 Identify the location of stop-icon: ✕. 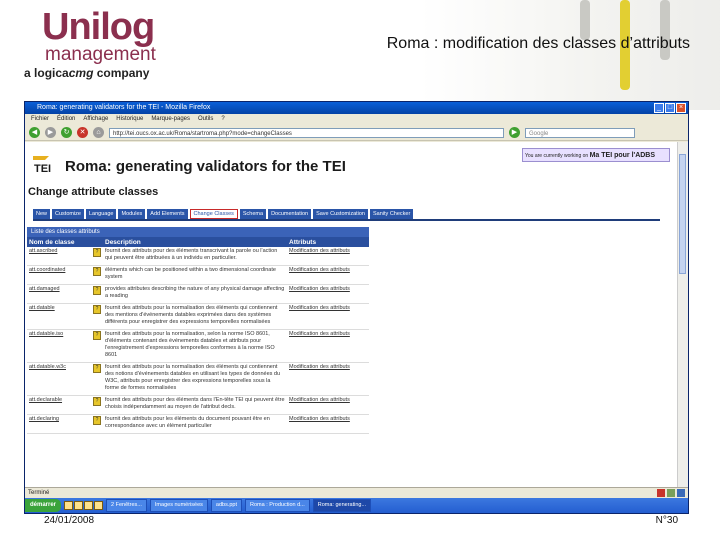
(82, 132).